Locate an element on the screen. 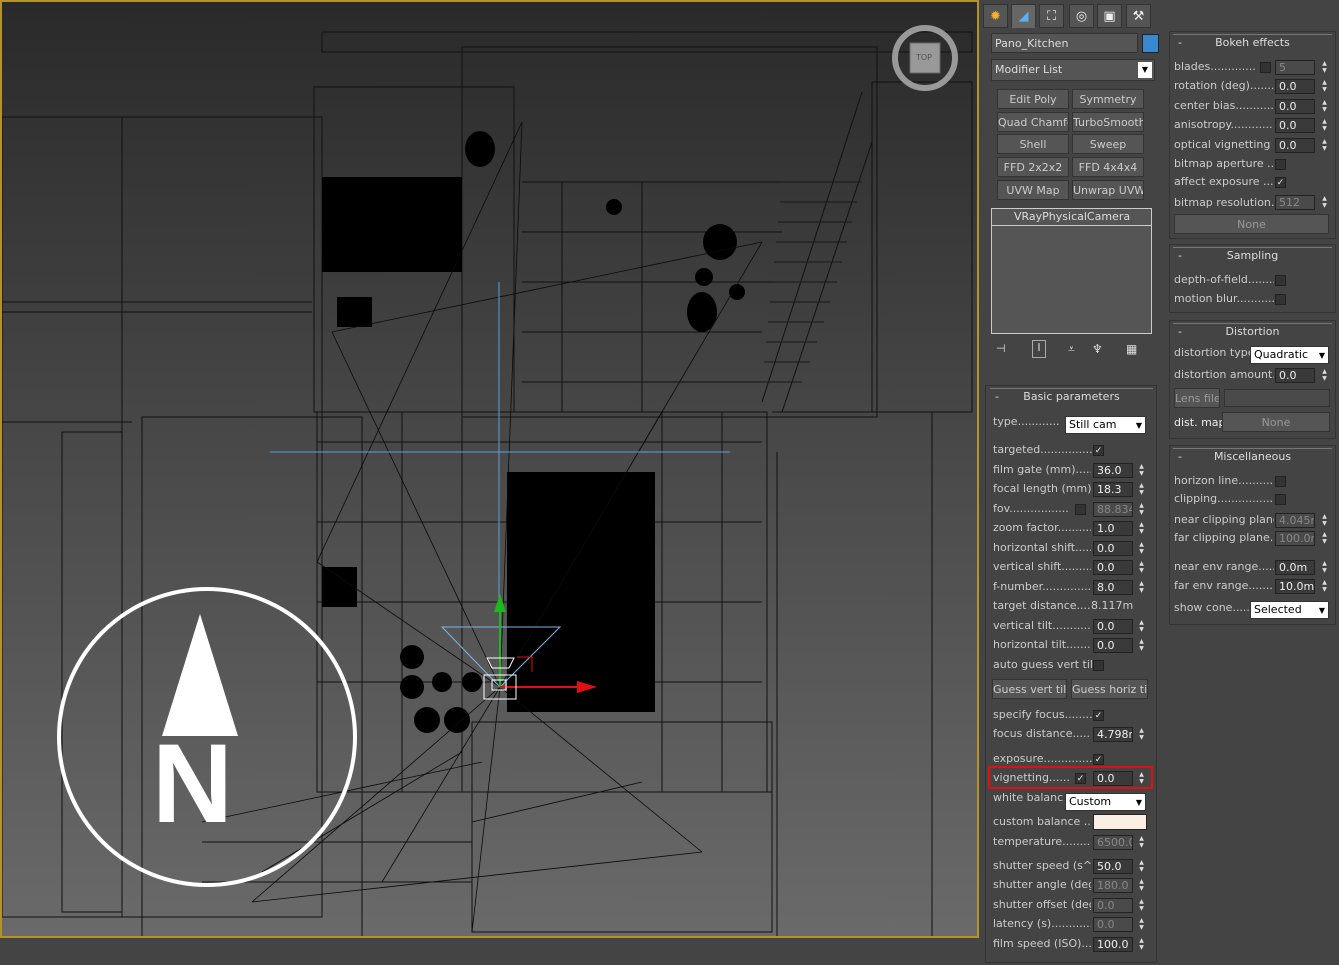 This screenshot has height=965, width=1339. latency-spinner: 0.0 is located at coordinates (1113, 924).